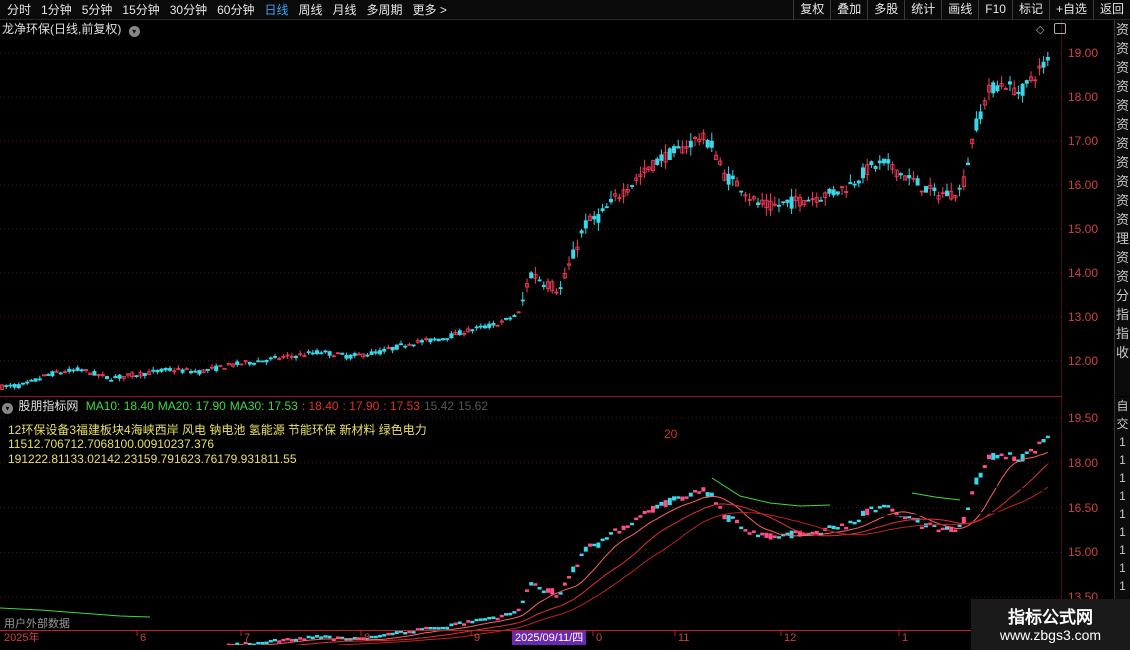  Describe the element at coordinates (191, 406) in the screenshot. I see `ma-label: MA20: 17.90` at that location.